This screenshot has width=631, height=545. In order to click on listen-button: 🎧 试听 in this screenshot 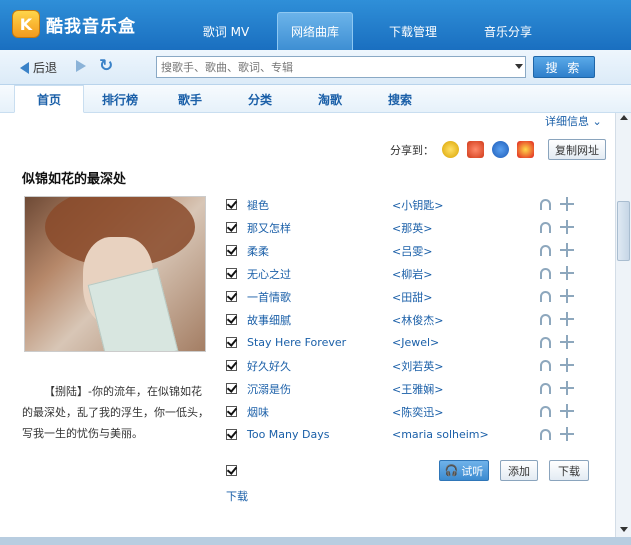, I will do `click(464, 470)`.